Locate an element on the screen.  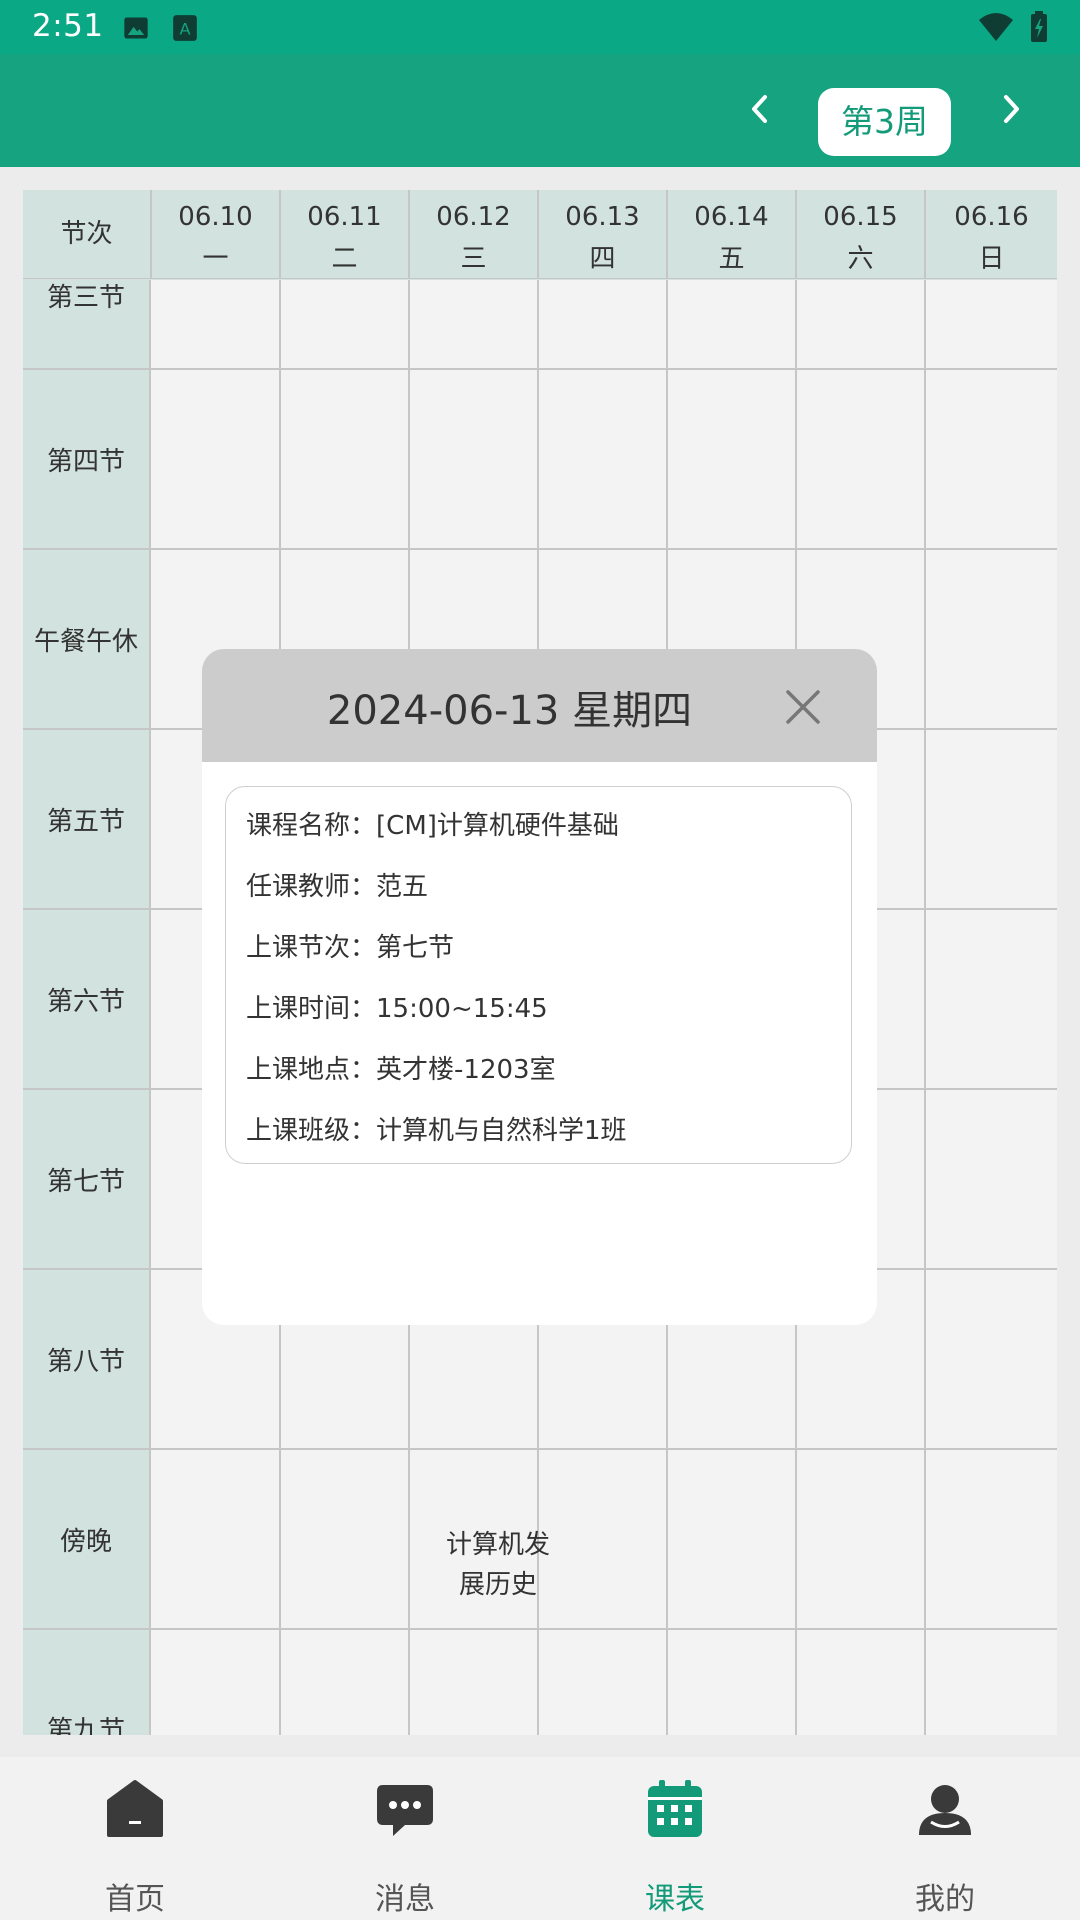
day-weekday: 四 is located at coordinates (602, 259).